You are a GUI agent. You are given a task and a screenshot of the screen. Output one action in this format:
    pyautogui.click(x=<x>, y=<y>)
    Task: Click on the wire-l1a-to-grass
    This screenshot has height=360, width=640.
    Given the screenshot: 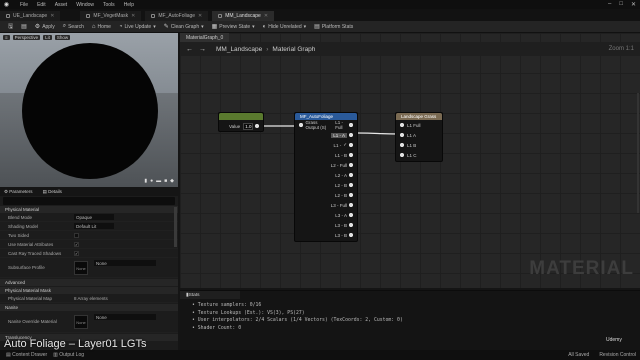 What is the action you would take?
    pyautogui.click(x=378, y=133)
    